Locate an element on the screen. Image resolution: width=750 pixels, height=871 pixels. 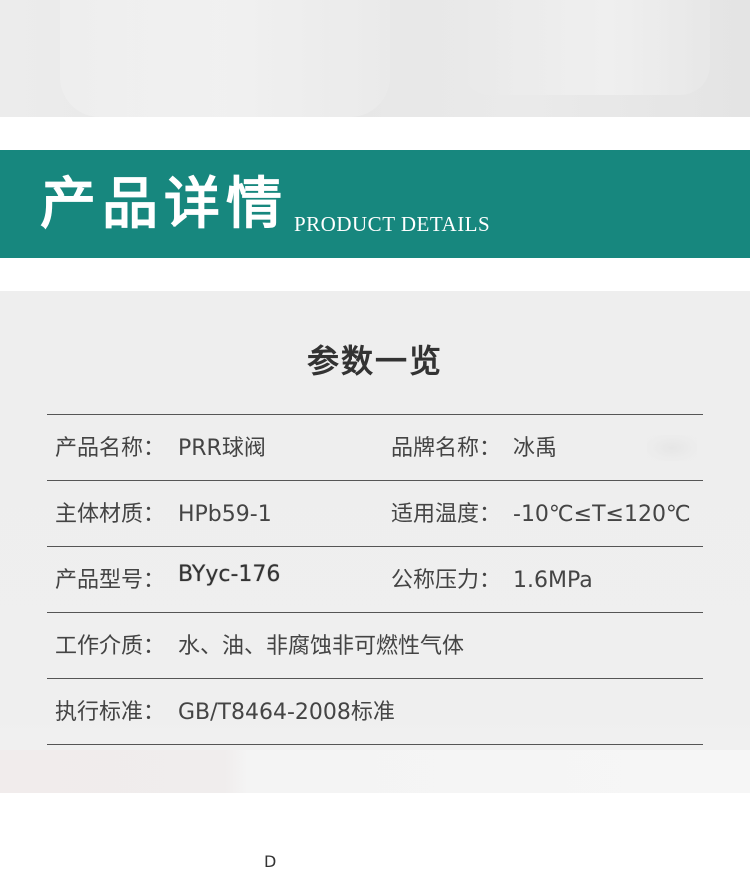
param-value: HPb59-1 is located at coordinates (225, 514).